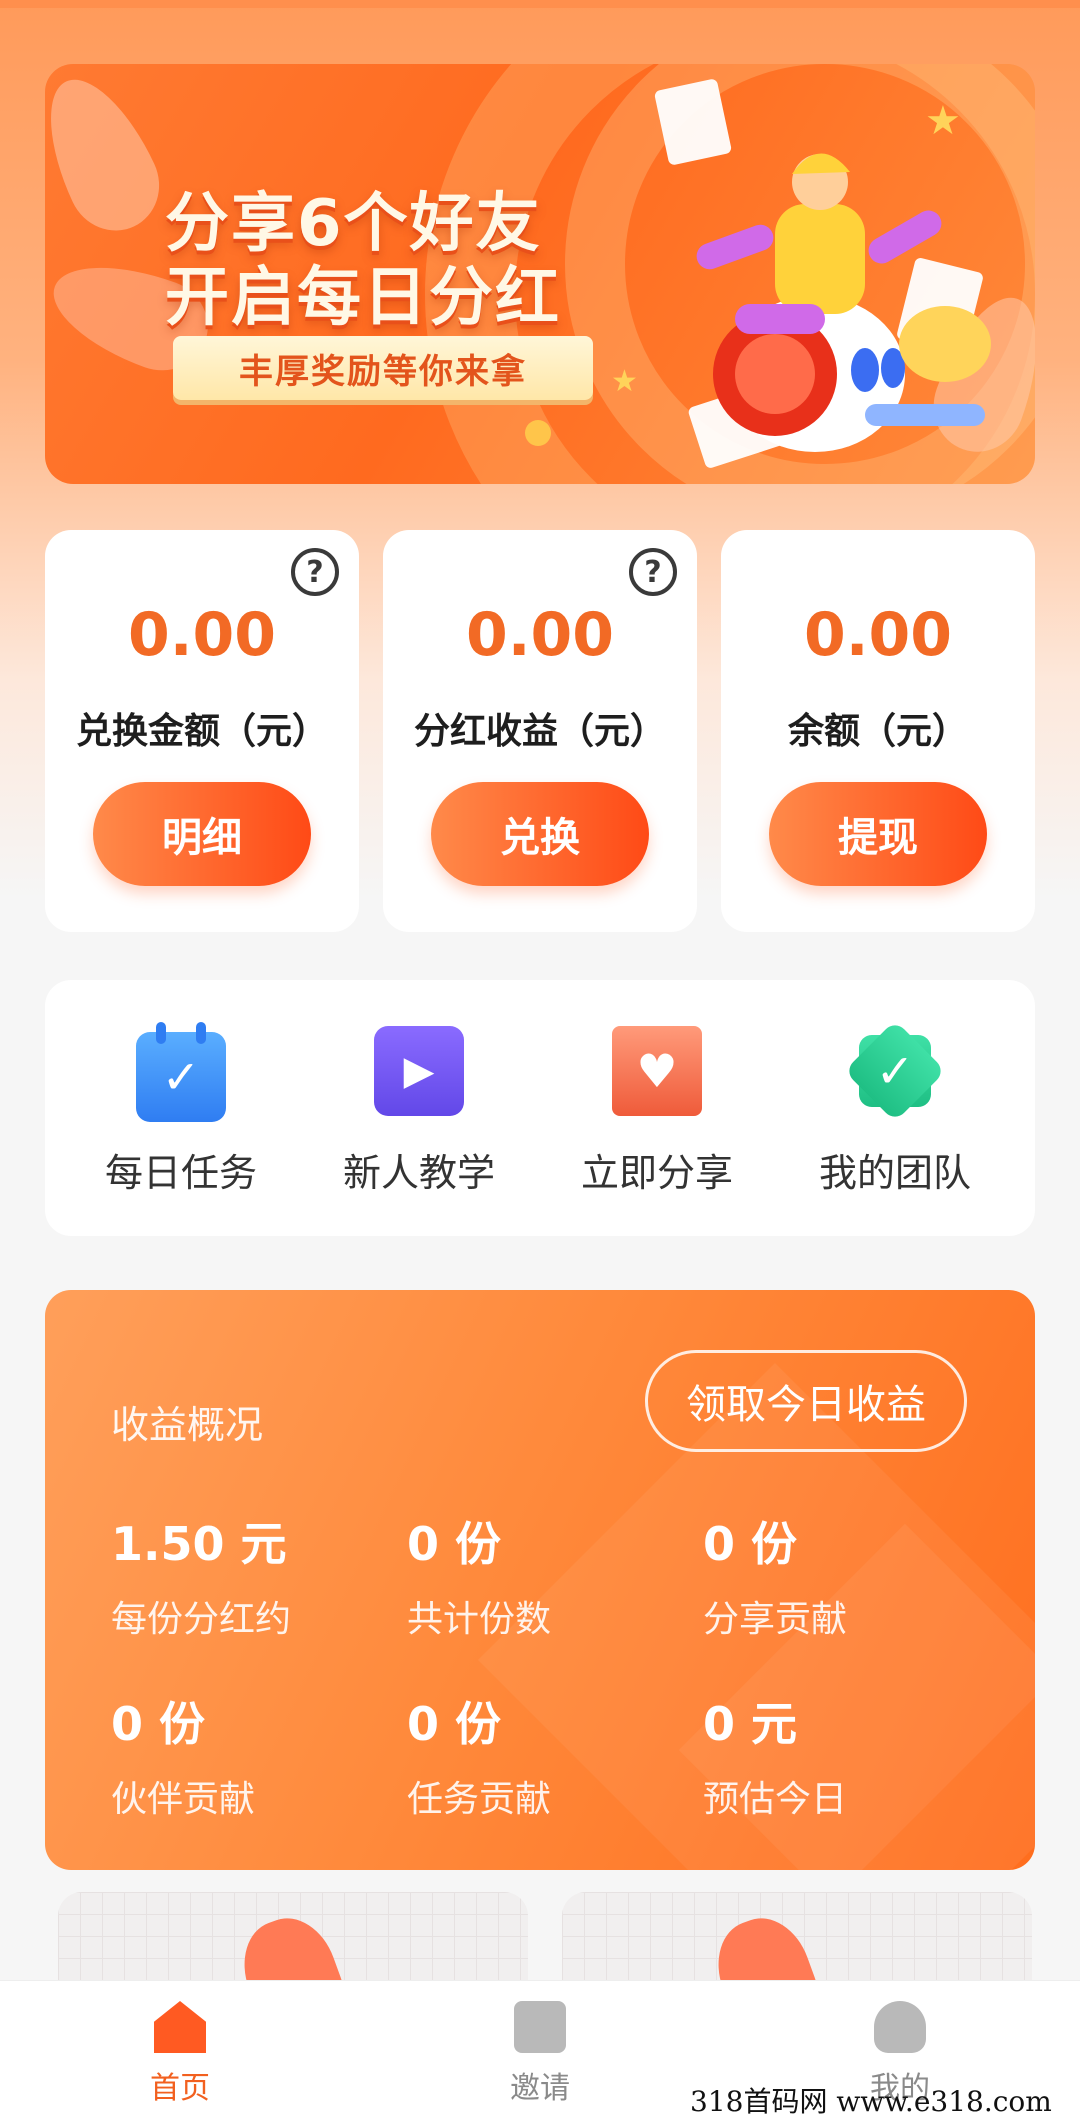 This screenshot has width=1080, height=2120. I want to click on earnings-title: 收益概况, so click(187, 1425).